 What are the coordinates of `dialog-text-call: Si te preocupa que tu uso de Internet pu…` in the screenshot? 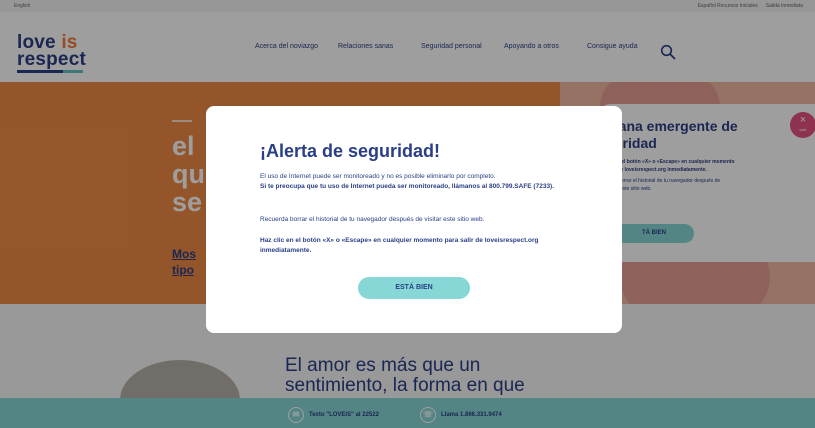 It's located at (407, 186).